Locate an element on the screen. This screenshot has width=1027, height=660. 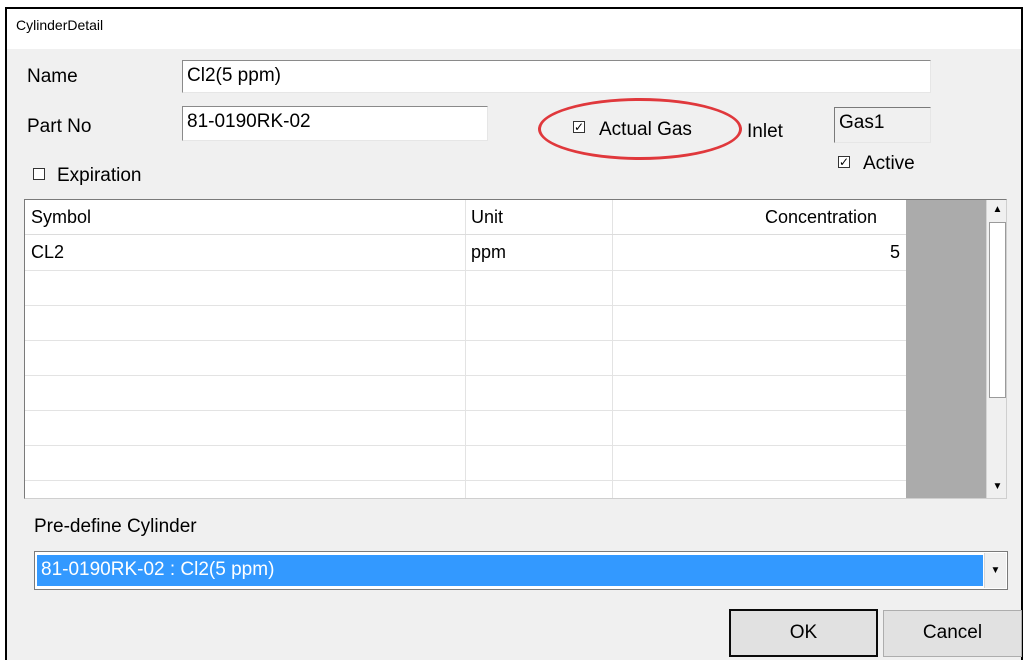
grid-header-row: Symbol Unit Concentration is located at coordinates (465, 217).